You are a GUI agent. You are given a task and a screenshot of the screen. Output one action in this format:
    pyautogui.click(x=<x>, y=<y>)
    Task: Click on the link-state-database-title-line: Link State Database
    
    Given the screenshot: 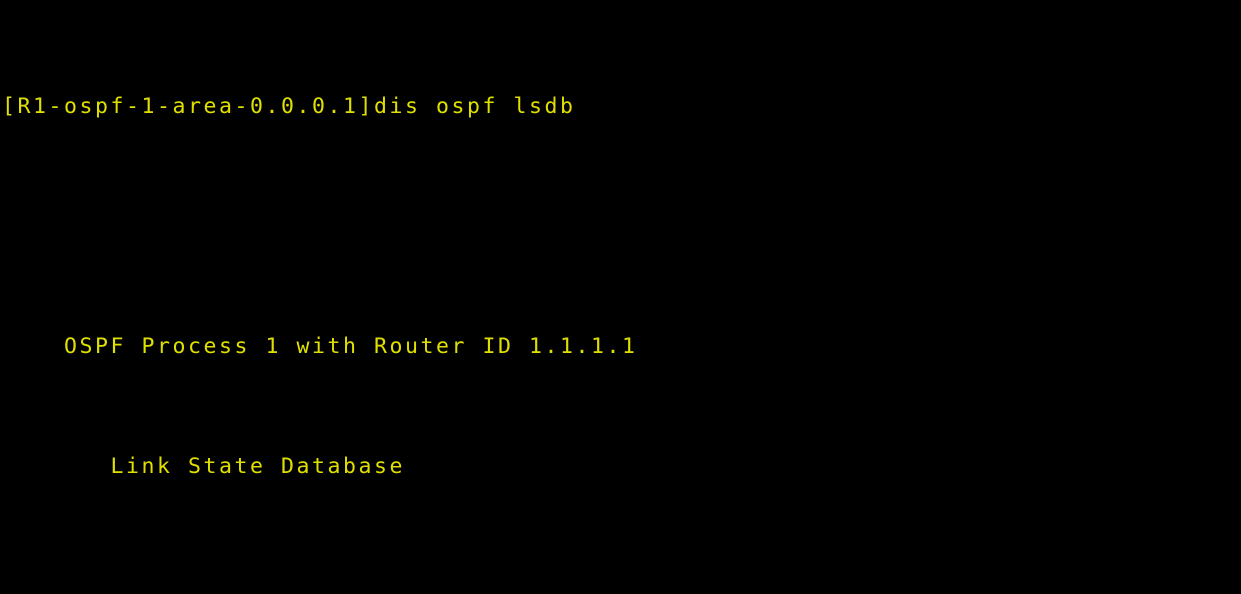 What is the action you would take?
    pyautogui.click(x=204, y=466)
    